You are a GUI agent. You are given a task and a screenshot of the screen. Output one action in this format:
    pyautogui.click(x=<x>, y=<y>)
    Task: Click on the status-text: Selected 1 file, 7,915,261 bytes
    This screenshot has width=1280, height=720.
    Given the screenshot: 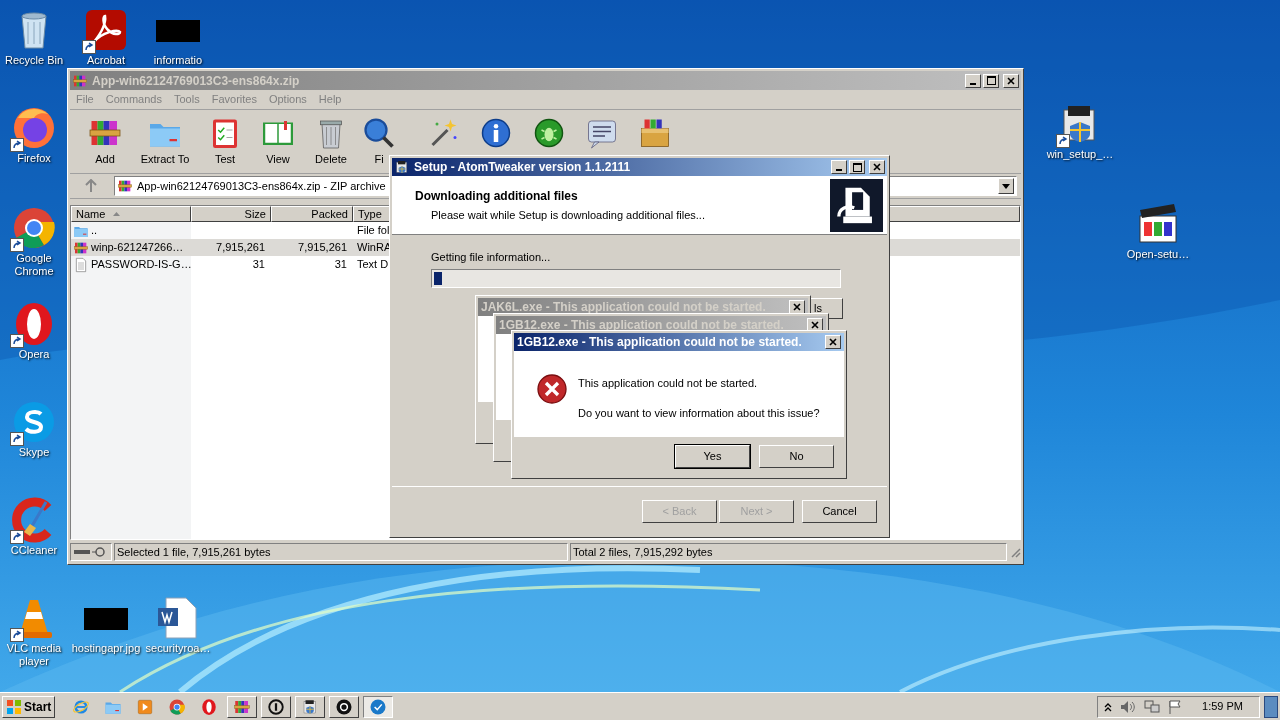 What is the action you would take?
    pyautogui.click(x=341, y=552)
    